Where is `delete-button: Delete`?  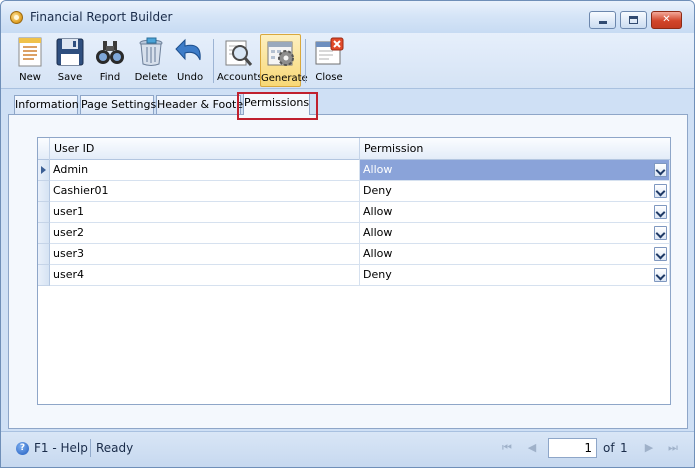 delete-button: Delete is located at coordinates (151, 60).